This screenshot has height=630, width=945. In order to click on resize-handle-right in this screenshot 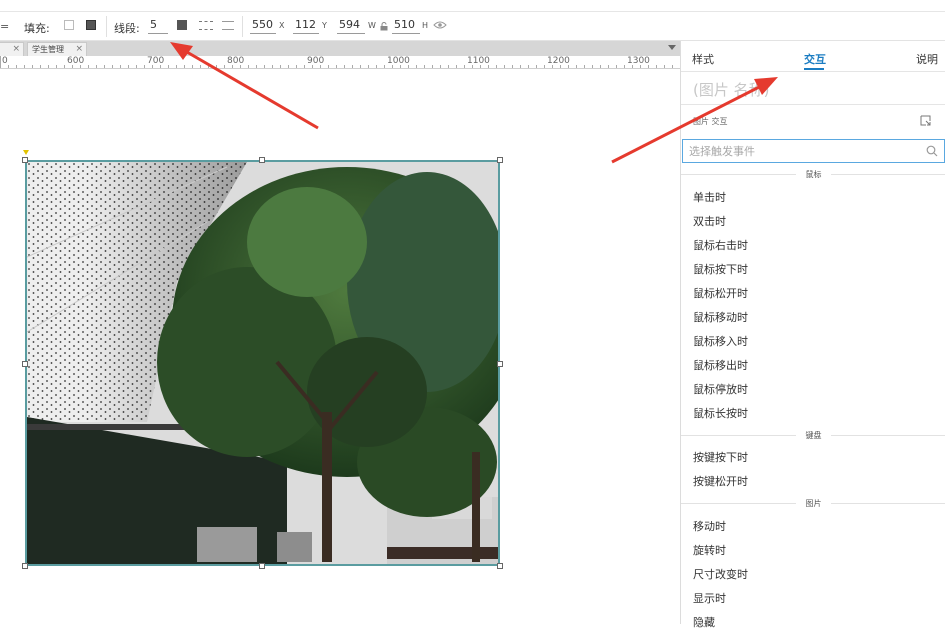, I will do `click(500, 364)`.